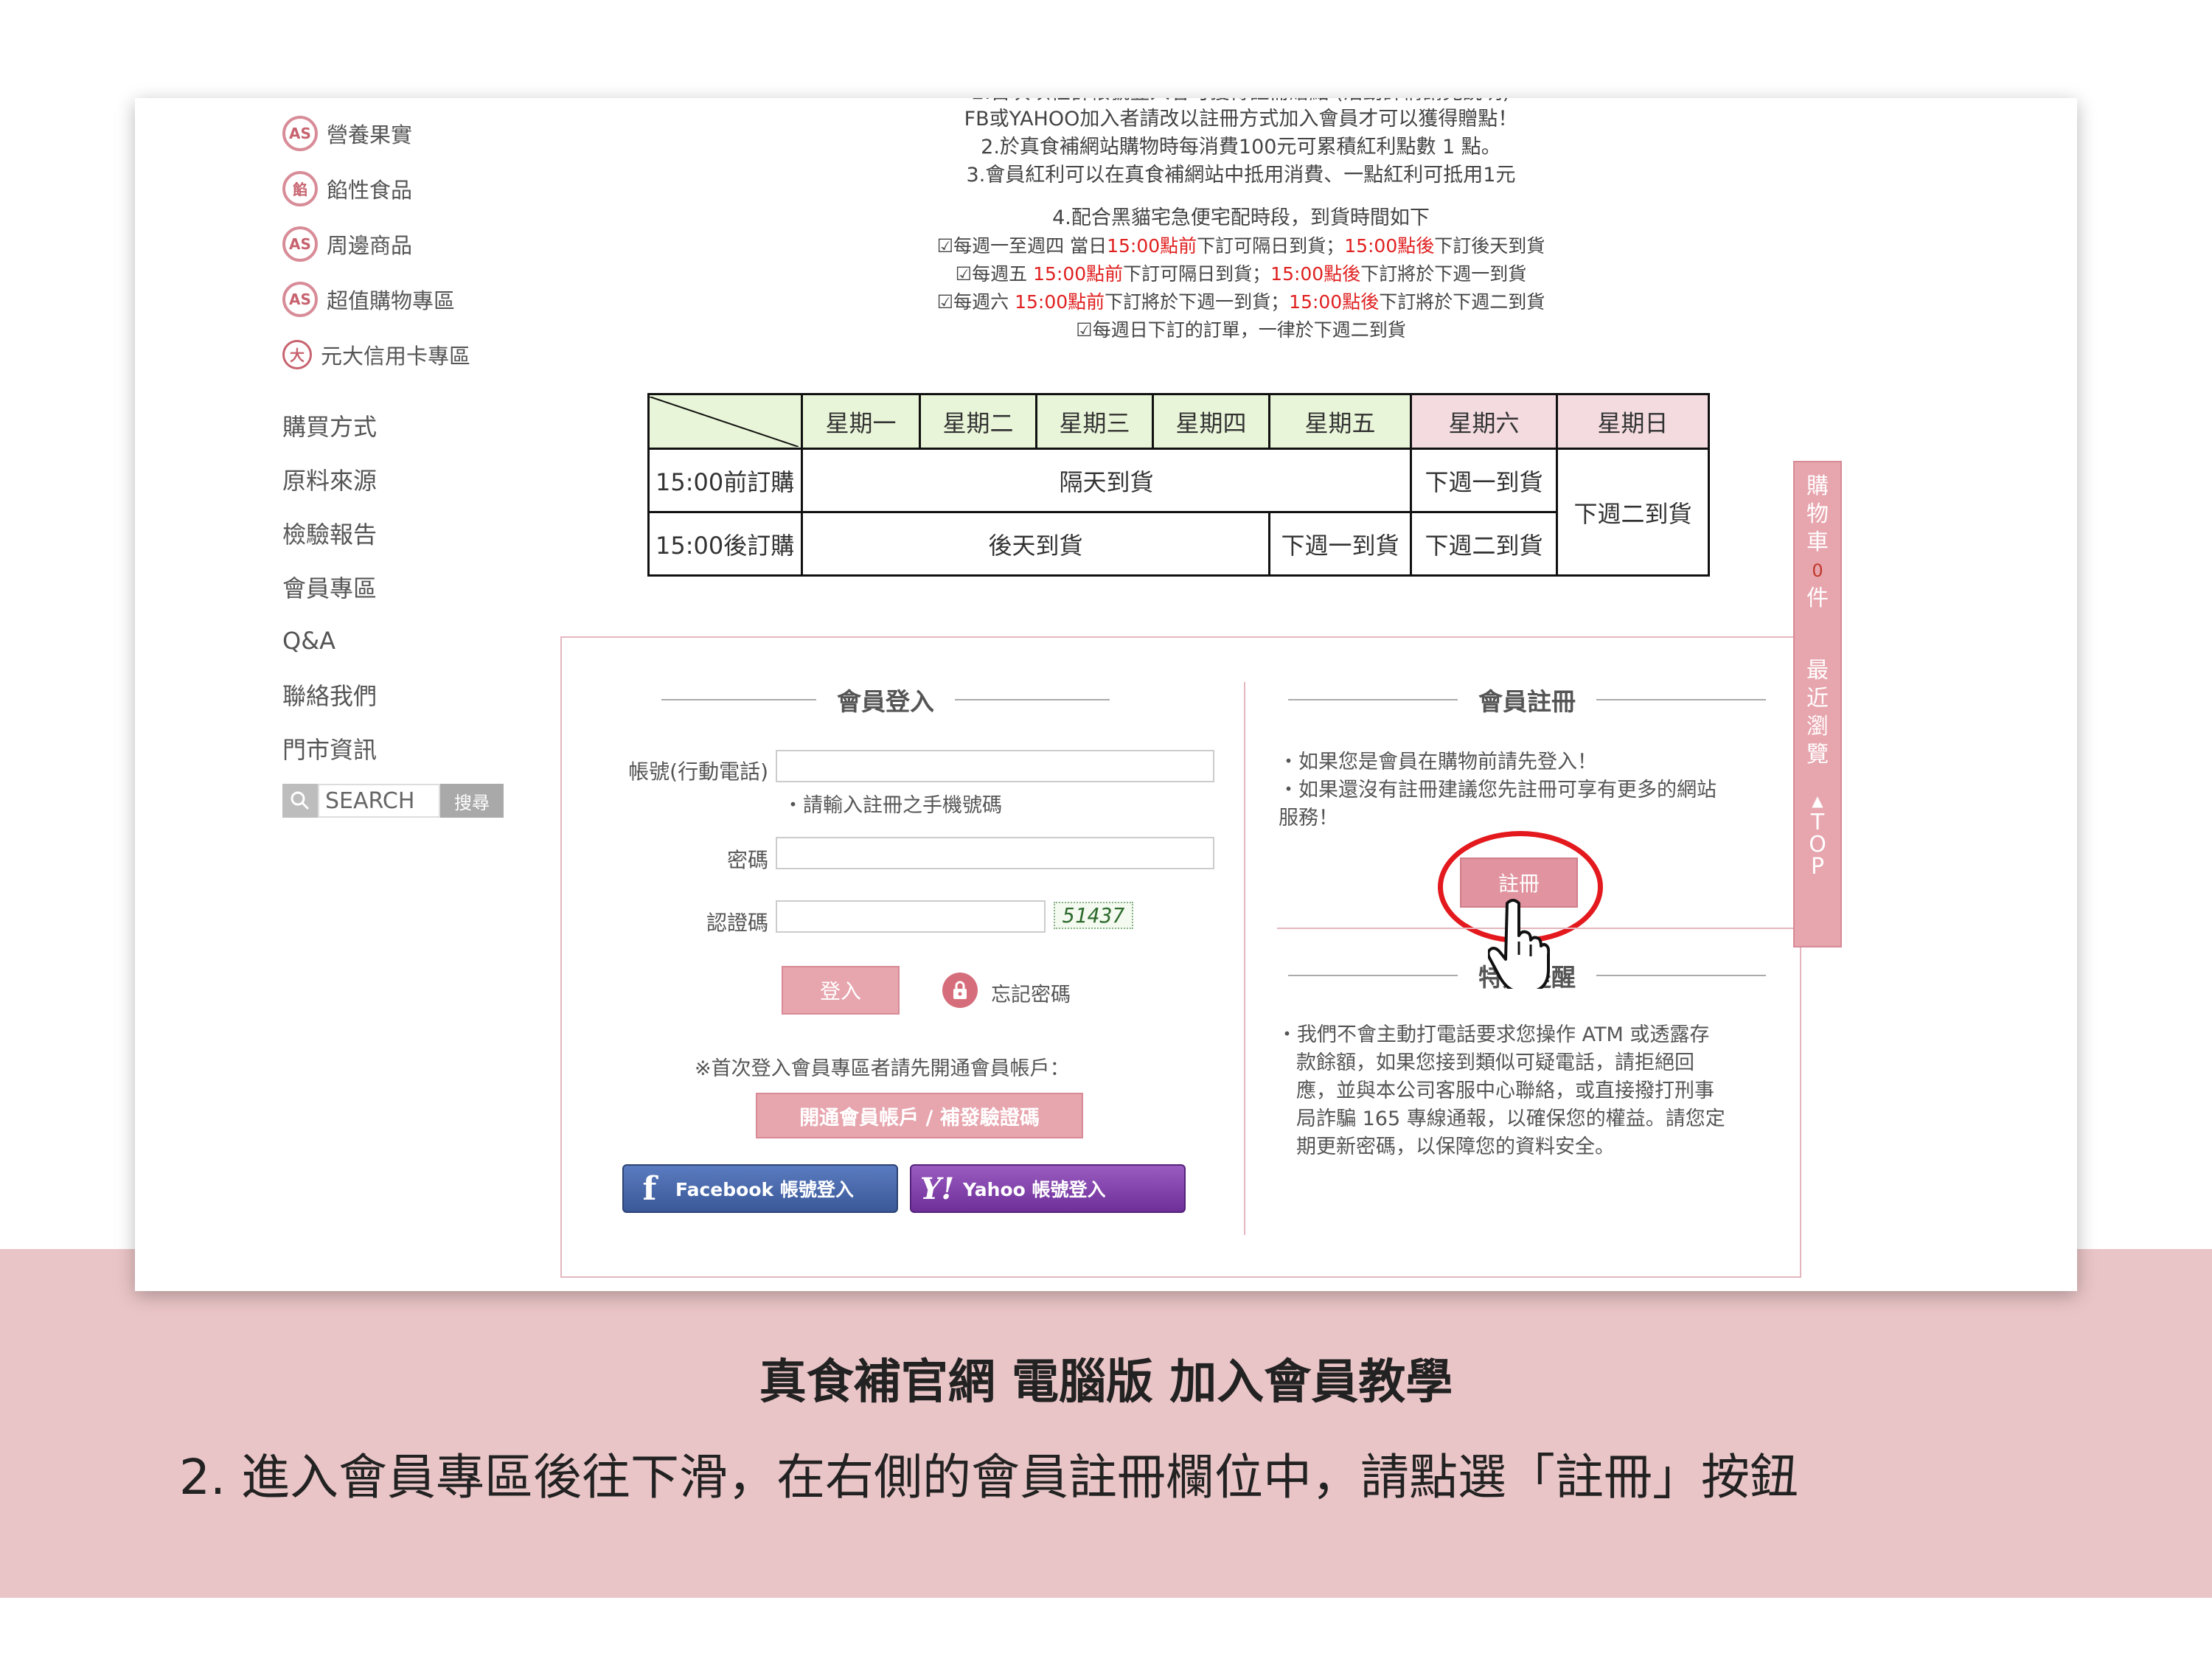 This screenshot has width=2212, height=1659. What do you see at coordinates (1211, 421) in the screenshot?
I see `table-header-day: 星期四` at bounding box center [1211, 421].